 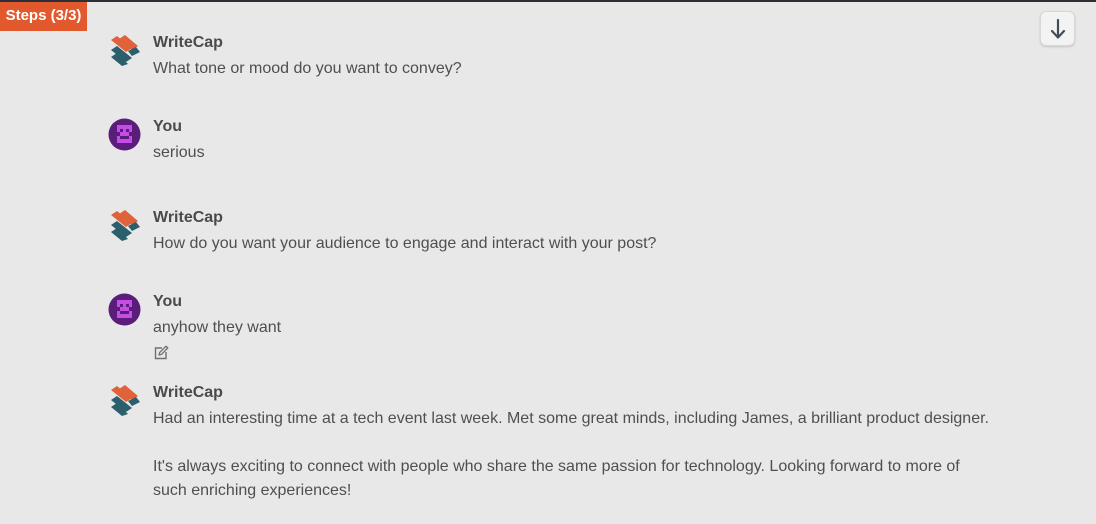 I want to click on scroll-to-bottom-button, so click(x=1057, y=28).